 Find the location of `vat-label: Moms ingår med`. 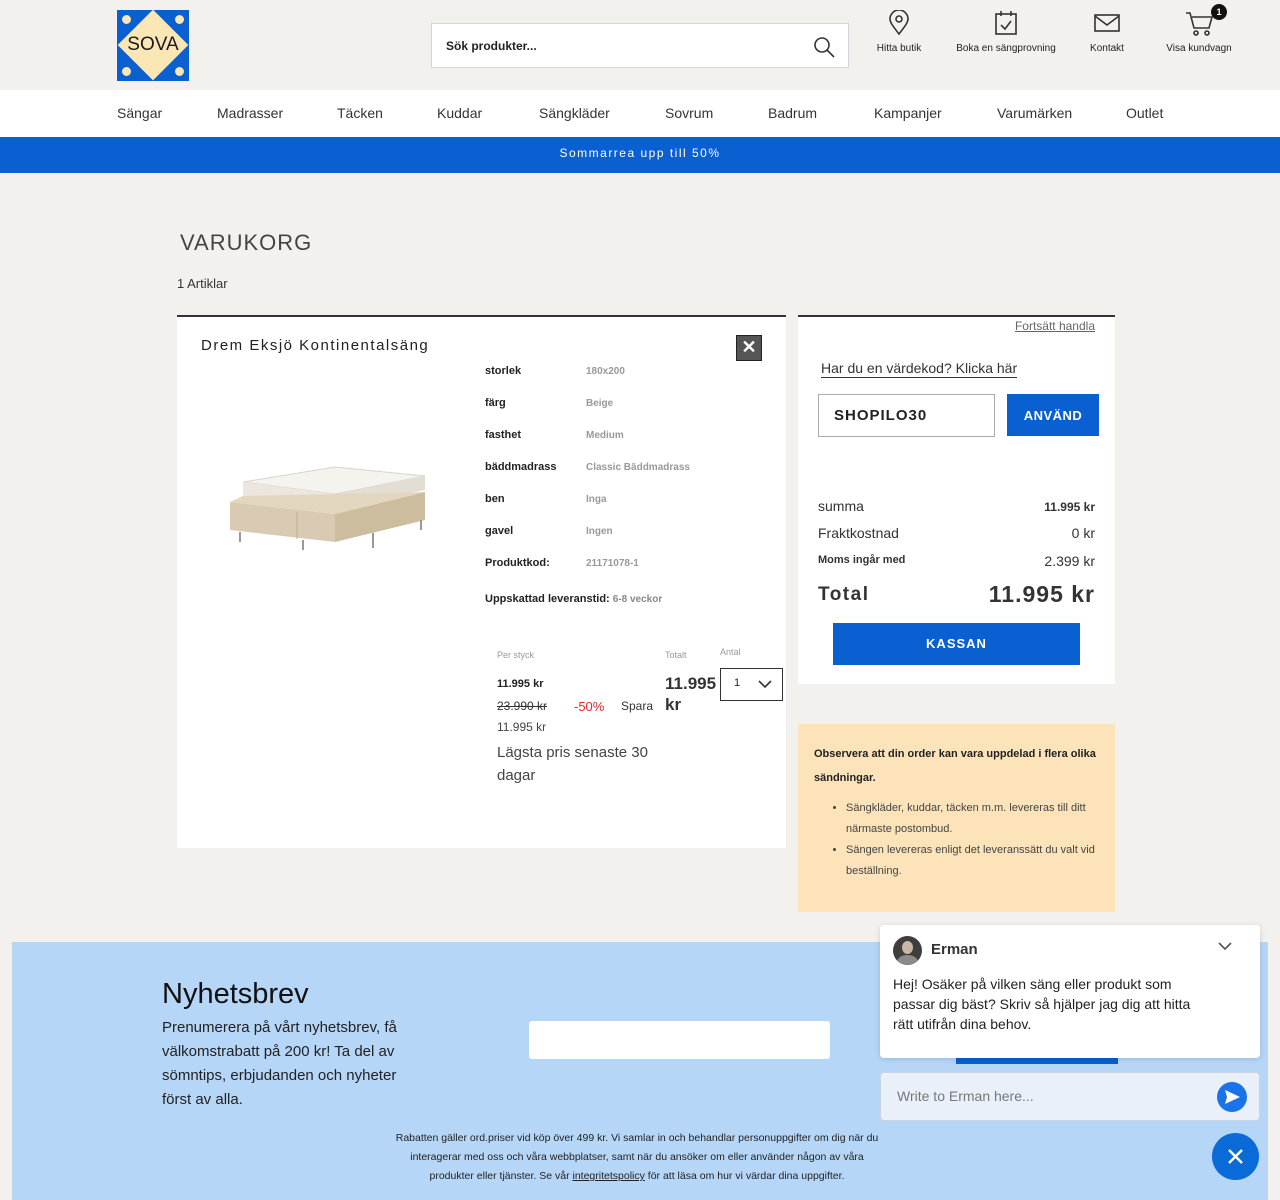

vat-label: Moms ingår med is located at coordinates (862, 560).